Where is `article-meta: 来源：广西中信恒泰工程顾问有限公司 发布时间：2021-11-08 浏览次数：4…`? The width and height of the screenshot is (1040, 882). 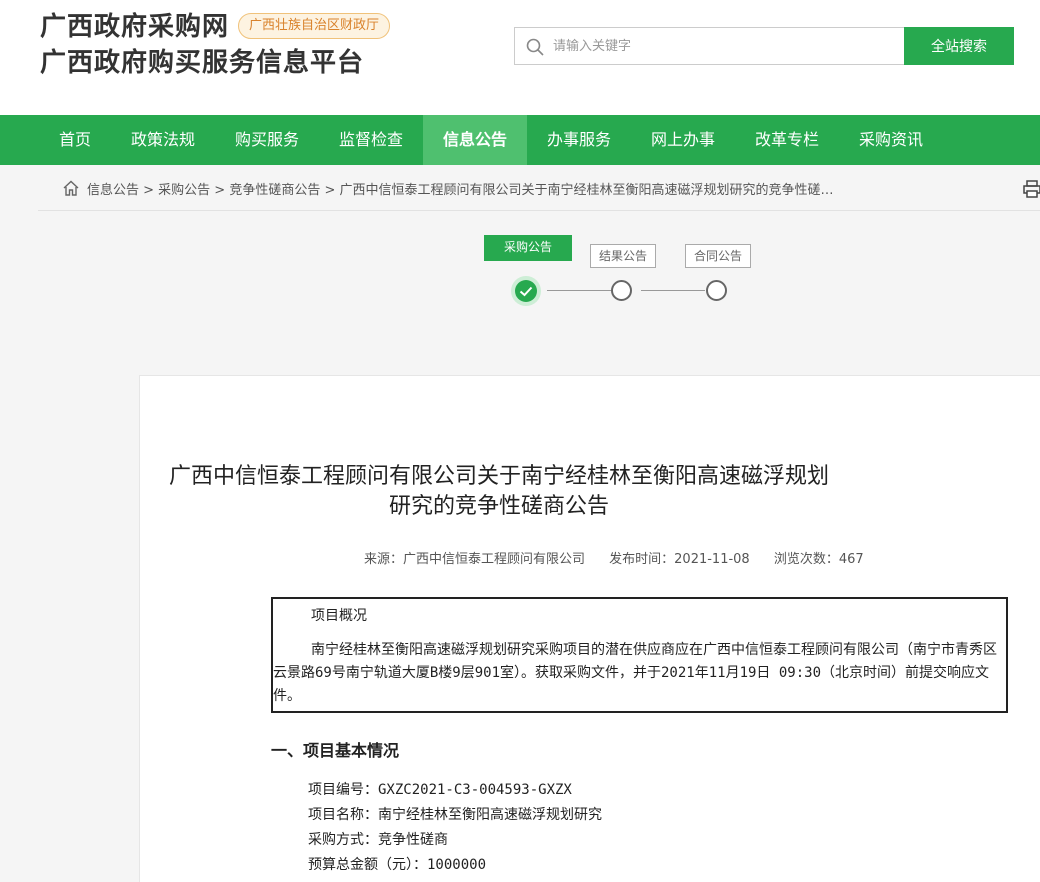 article-meta: 来源：广西中信恒泰工程顾问有限公司 发布时间：2021-11-08 浏览次数：4… is located at coordinates (624, 557).